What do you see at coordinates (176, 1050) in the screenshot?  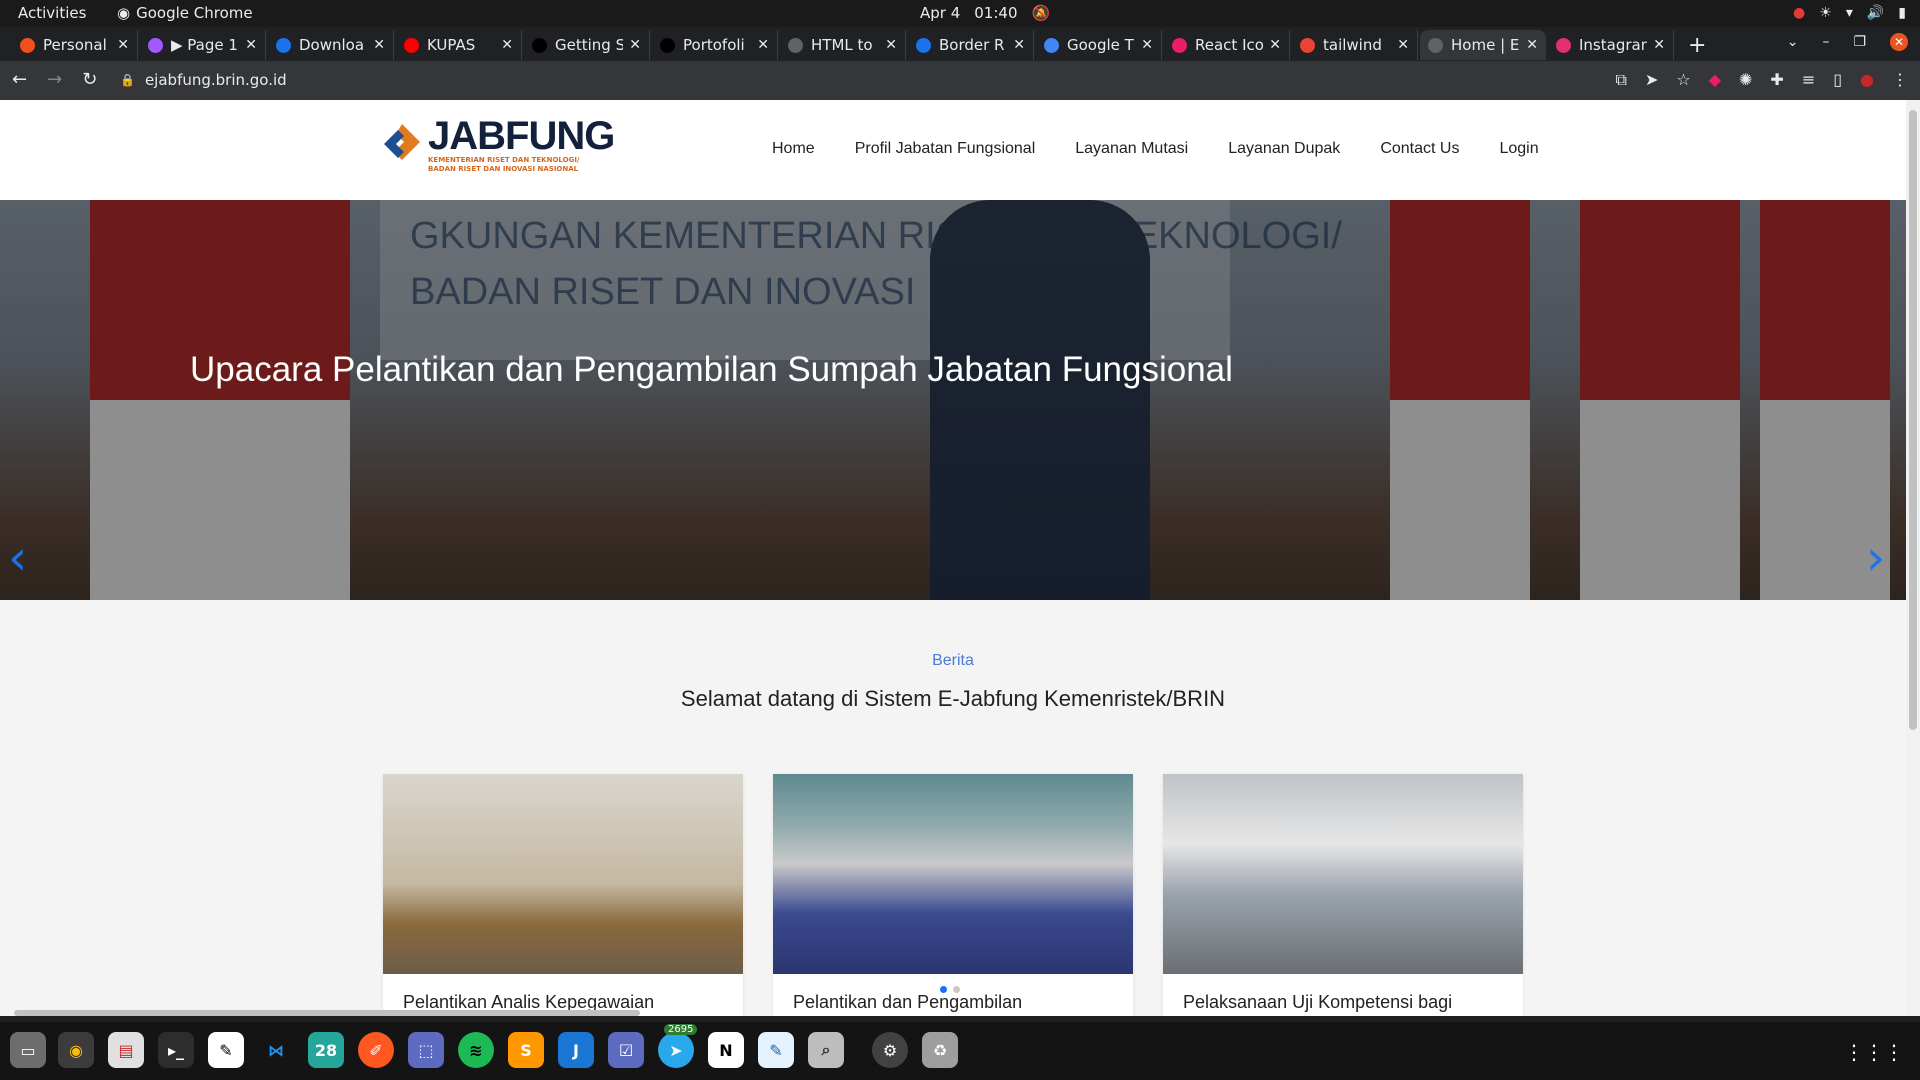 I see `terminal-icon: ▸_` at bounding box center [176, 1050].